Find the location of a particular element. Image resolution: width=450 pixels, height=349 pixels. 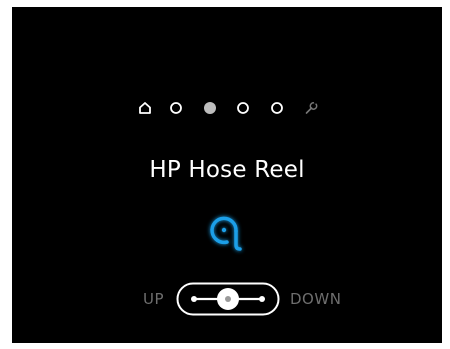

wrench-icon is located at coordinates (311, 108).